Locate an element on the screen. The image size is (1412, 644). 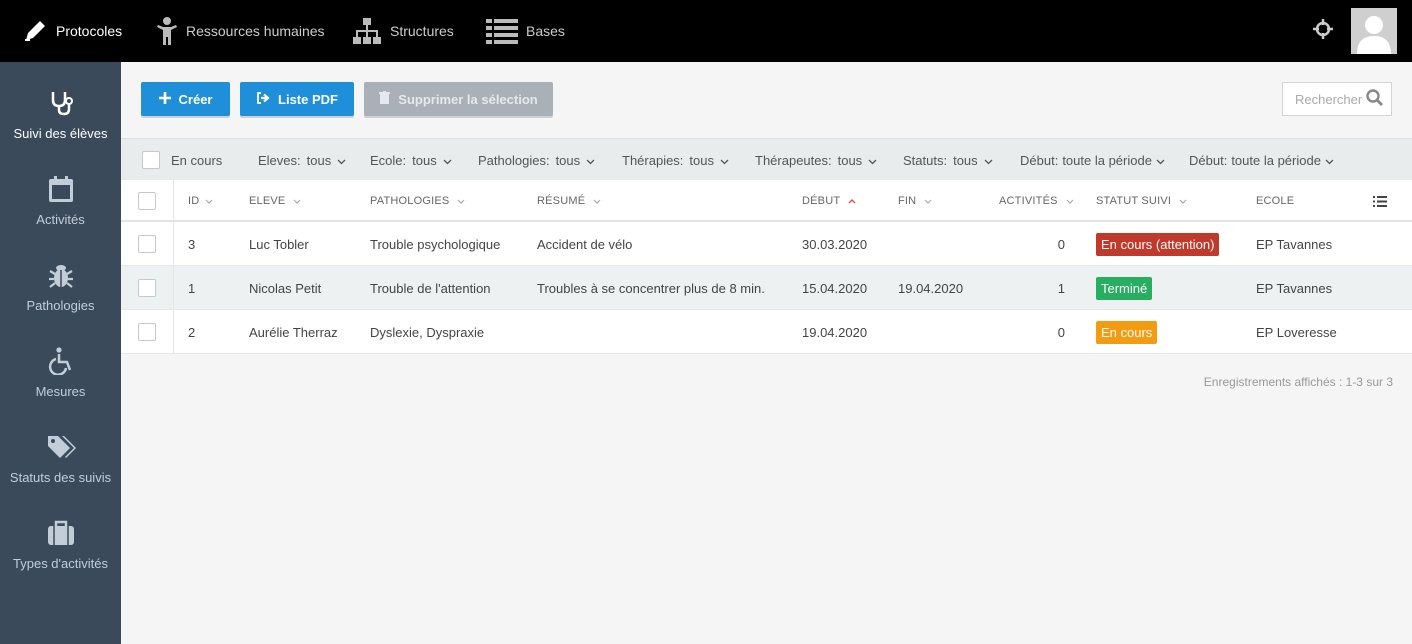
sidebar-item-suivi-des-eleves: Suivi des élèves is located at coordinates (60, 105).